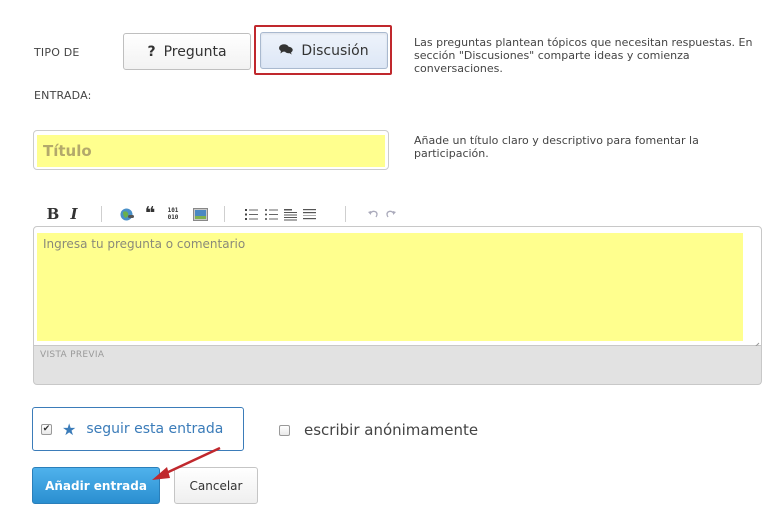  Describe the element at coordinates (271, 214) in the screenshot. I see `bulleted-list-icon` at that location.